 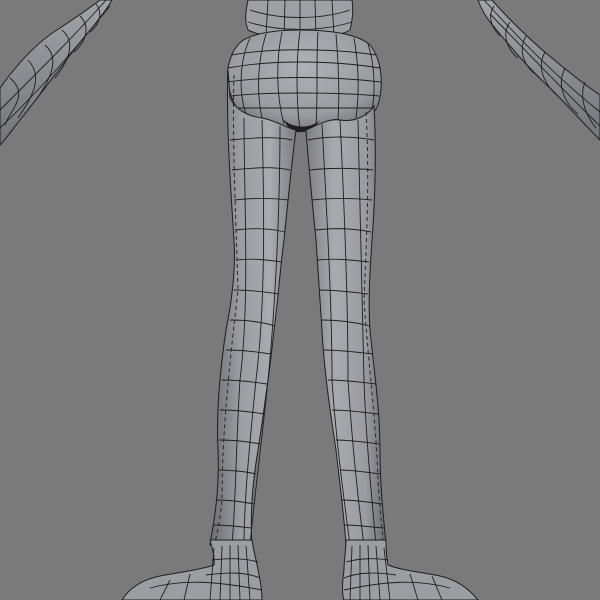 I want to click on right-foot-mesh, so click(x=410, y=569).